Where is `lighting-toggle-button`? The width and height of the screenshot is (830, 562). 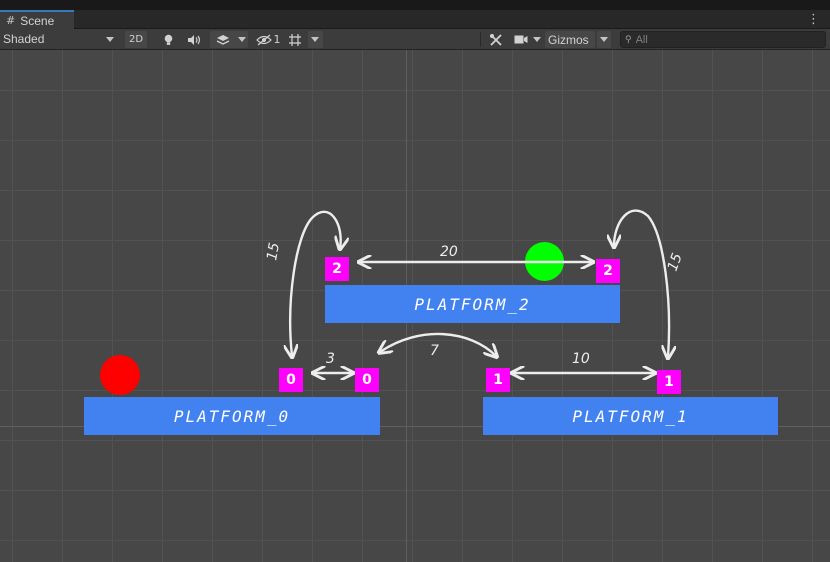 lighting-toggle-button is located at coordinates (168, 39).